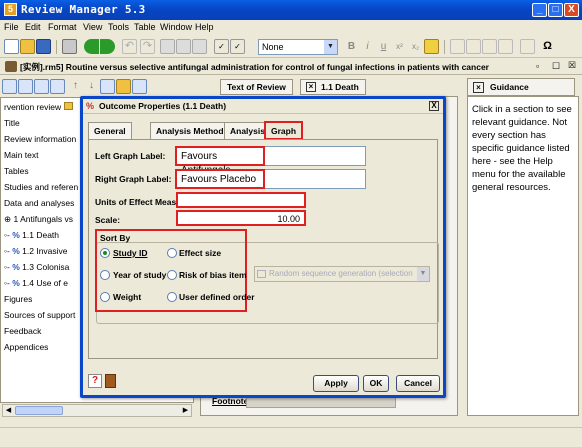 The image size is (582, 447). What do you see at coordinates (33, 27) in the screenshot?
I see `menu-edit: Edit` at bounding box center [33, 27].